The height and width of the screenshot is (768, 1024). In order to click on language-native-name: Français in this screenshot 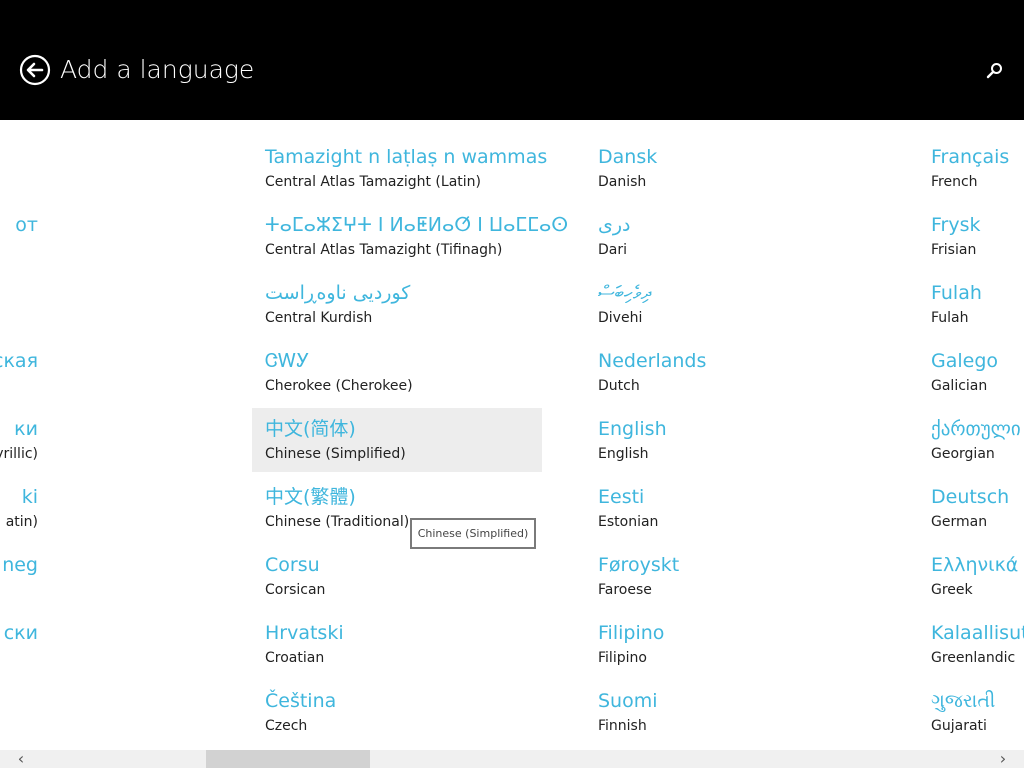, I will do `click(970, 157)`.